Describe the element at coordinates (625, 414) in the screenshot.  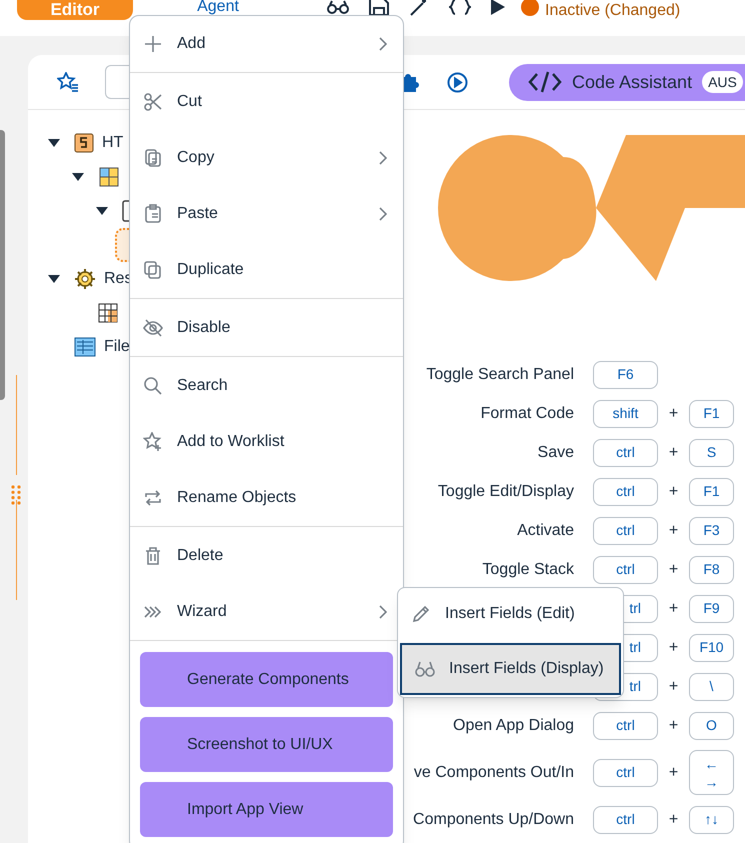
I see `key-cap: shift` at that location.